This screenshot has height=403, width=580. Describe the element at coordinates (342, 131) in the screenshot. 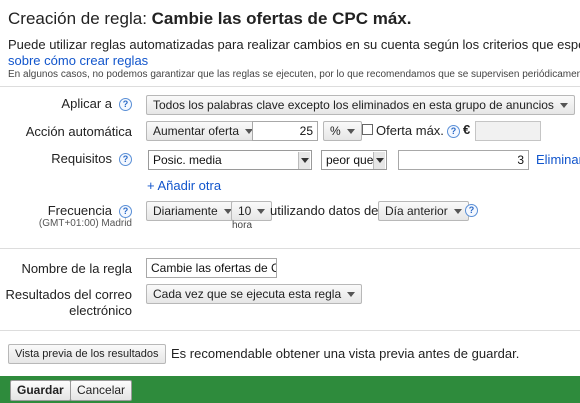

I see `unit-dropdown: %` at that location.